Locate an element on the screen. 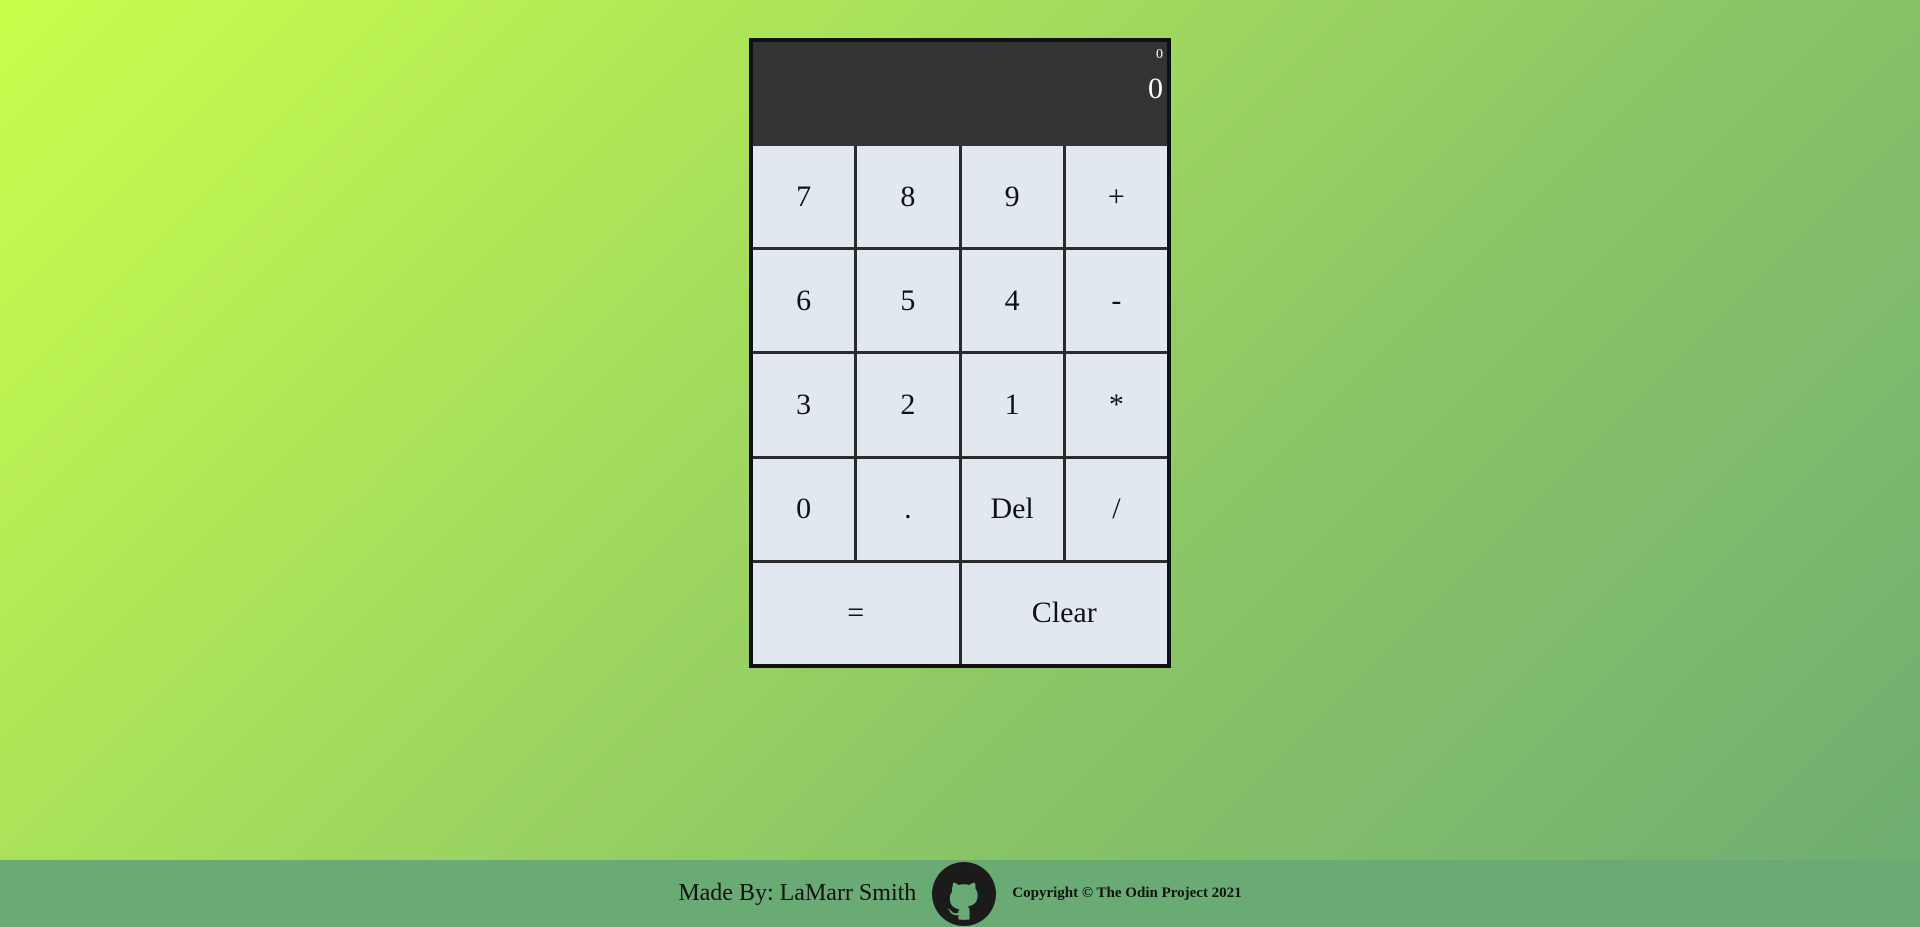 The width and height of the screenshot is (1920, 927). key-subtract: - is located at coordinates (1116, 301).